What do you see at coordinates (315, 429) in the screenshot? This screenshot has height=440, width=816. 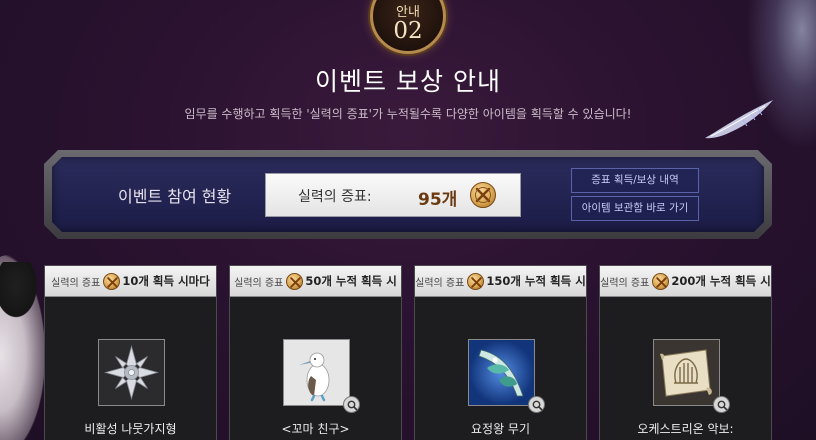 I see `reward-item-name: <꼬마 친구>` at bounding box center [315, 429].